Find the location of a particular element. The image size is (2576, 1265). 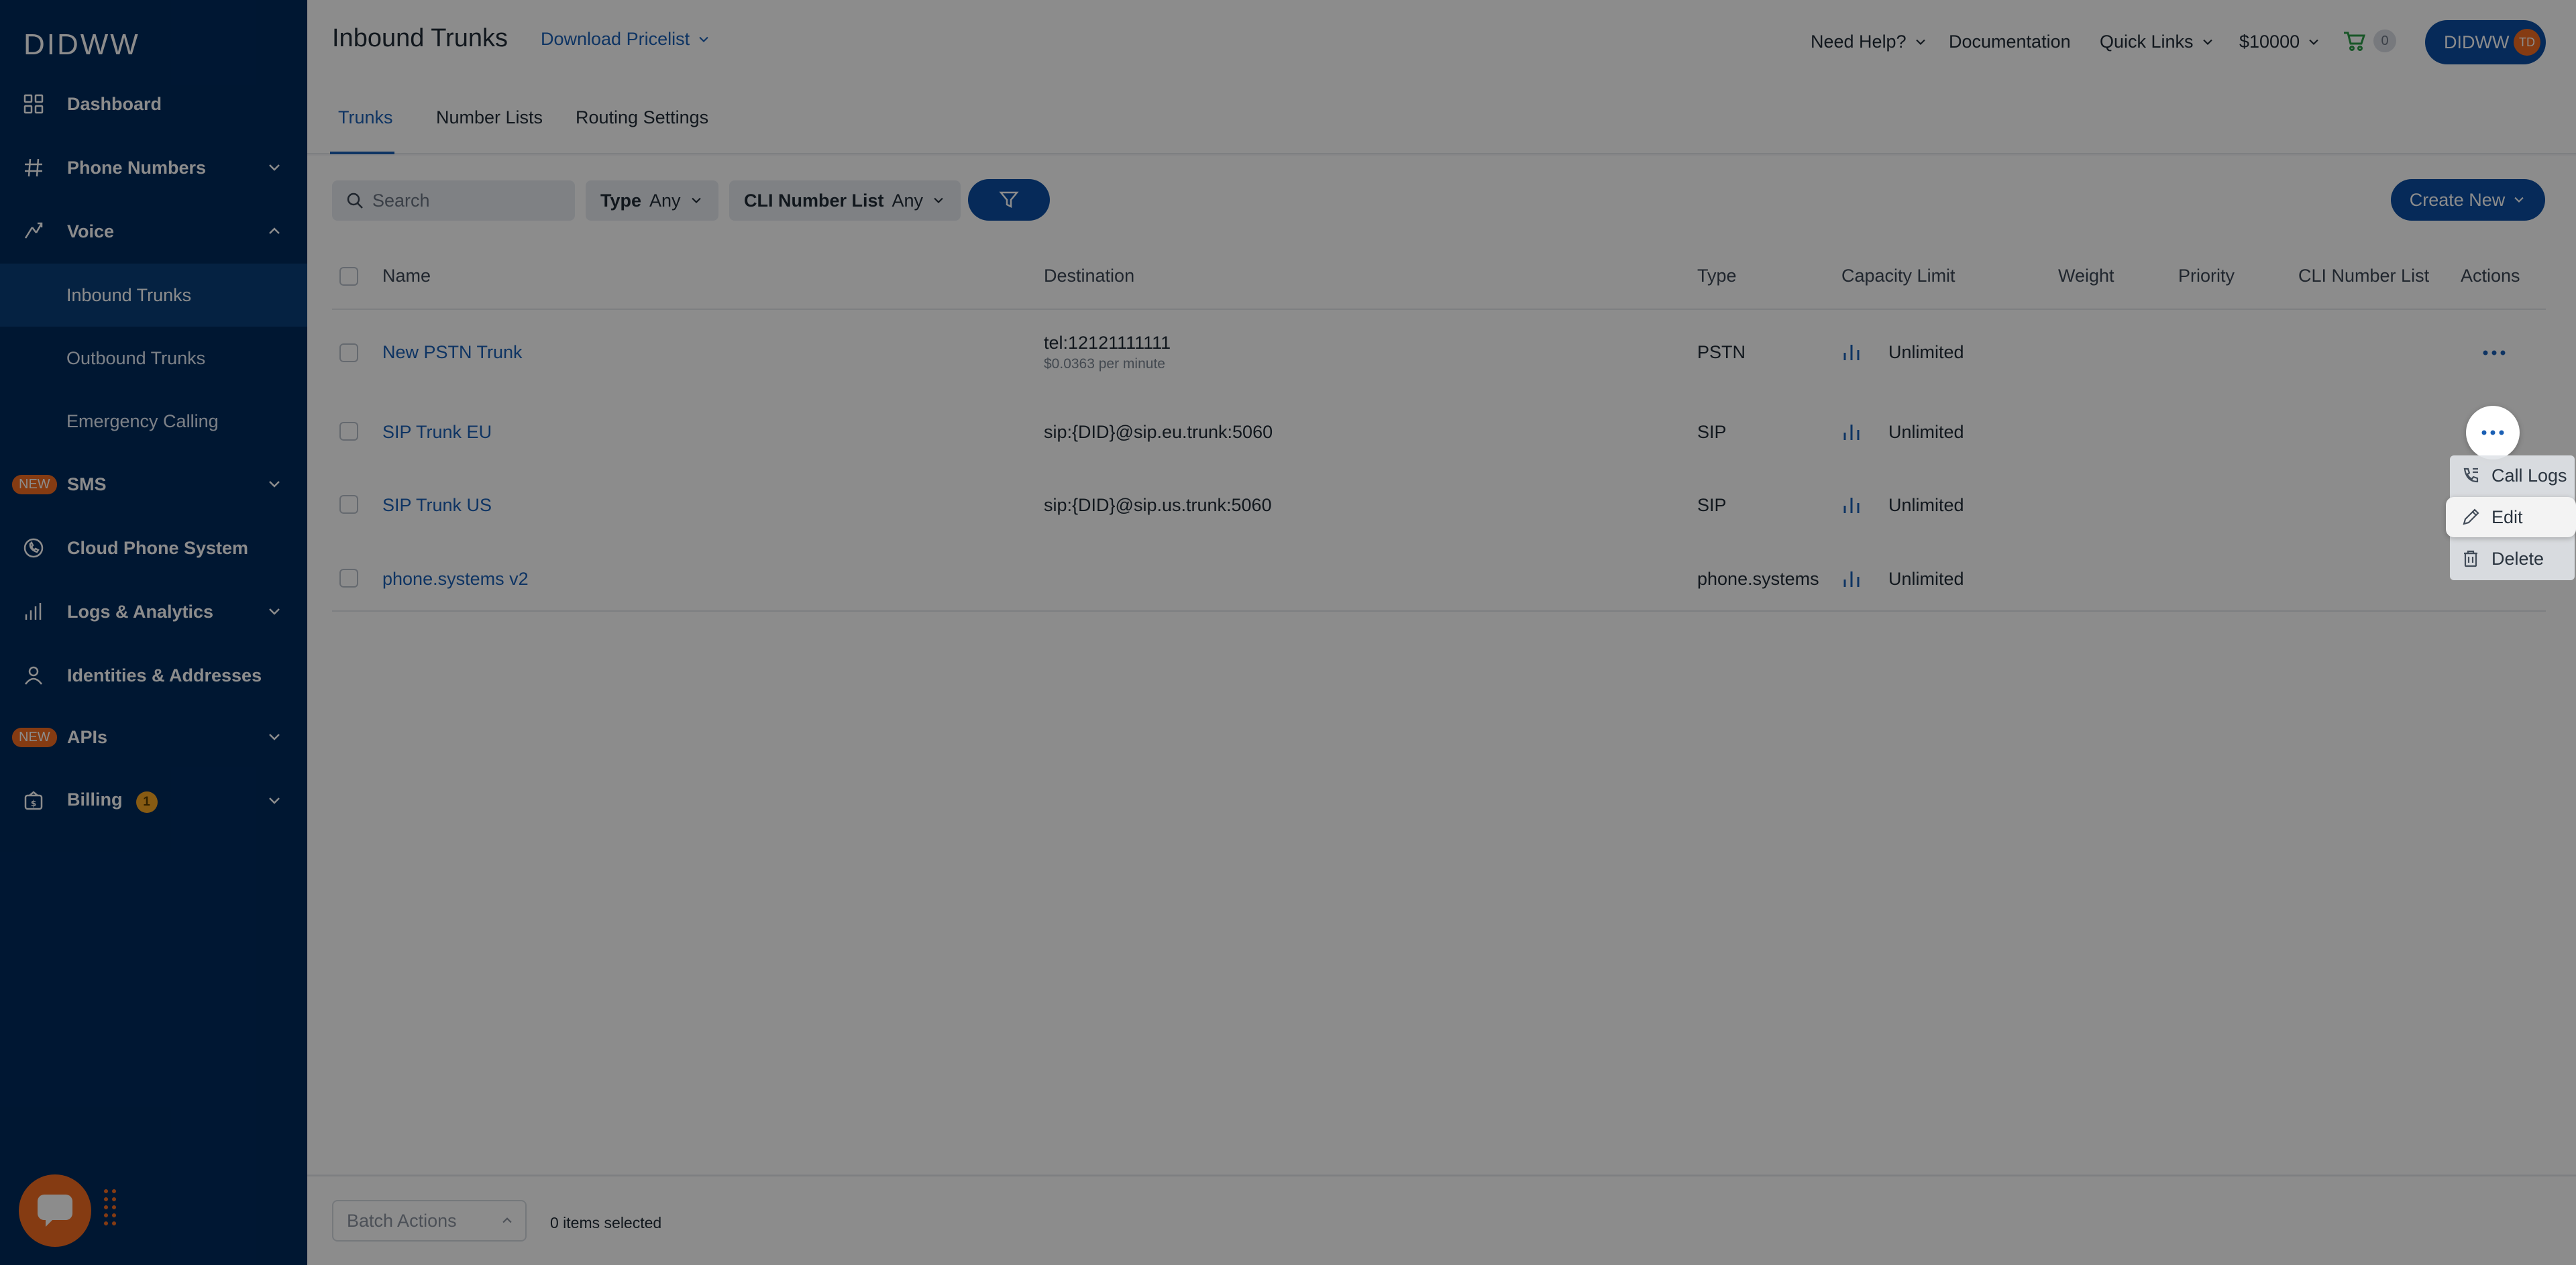

menu-item-label: Call Logs is located at coordinates (2529, 476).